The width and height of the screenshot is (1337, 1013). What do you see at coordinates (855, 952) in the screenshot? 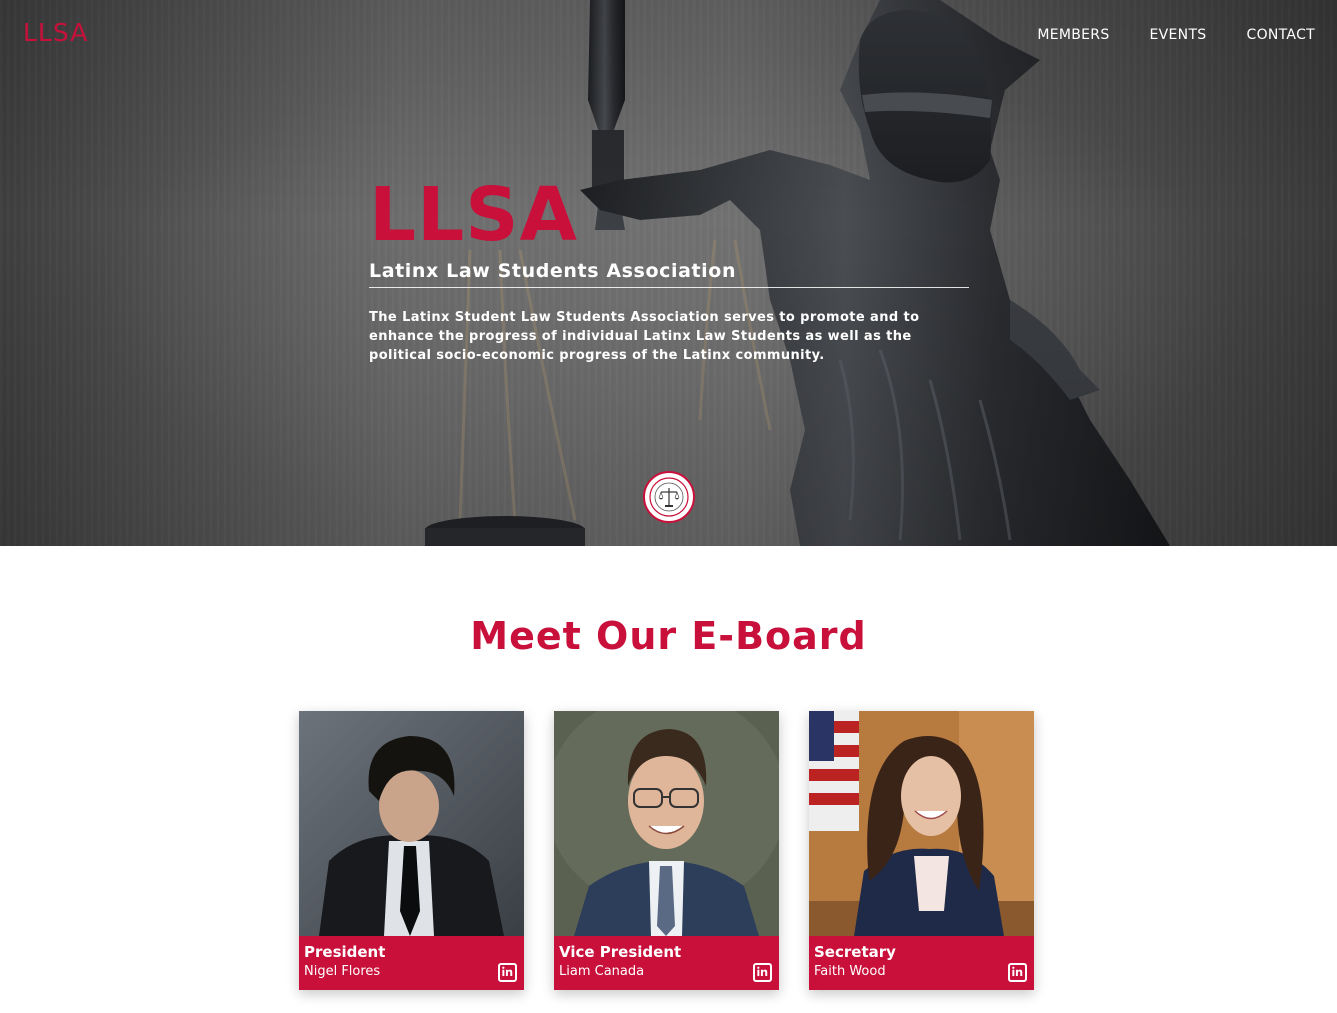
I see `member-role: Secretary` at bounding box center [855, 952].